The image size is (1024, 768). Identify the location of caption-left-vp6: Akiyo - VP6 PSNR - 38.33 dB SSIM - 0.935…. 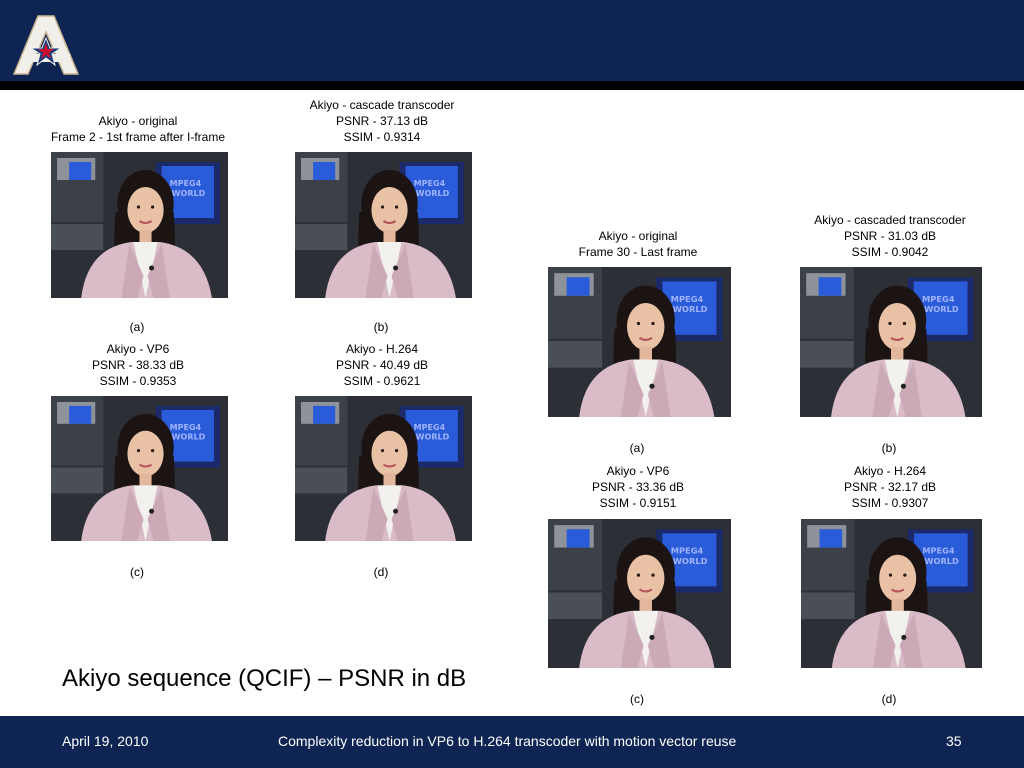
(138, 365).